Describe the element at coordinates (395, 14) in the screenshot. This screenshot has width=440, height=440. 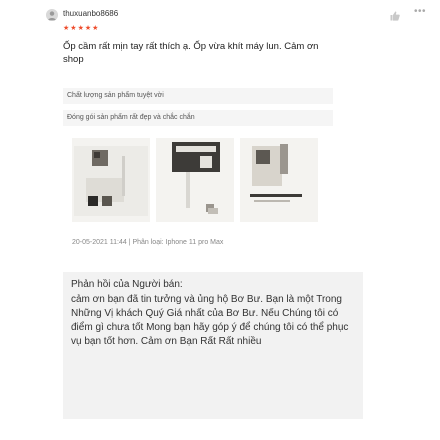
I see `thumbs-up-icon` at that location.